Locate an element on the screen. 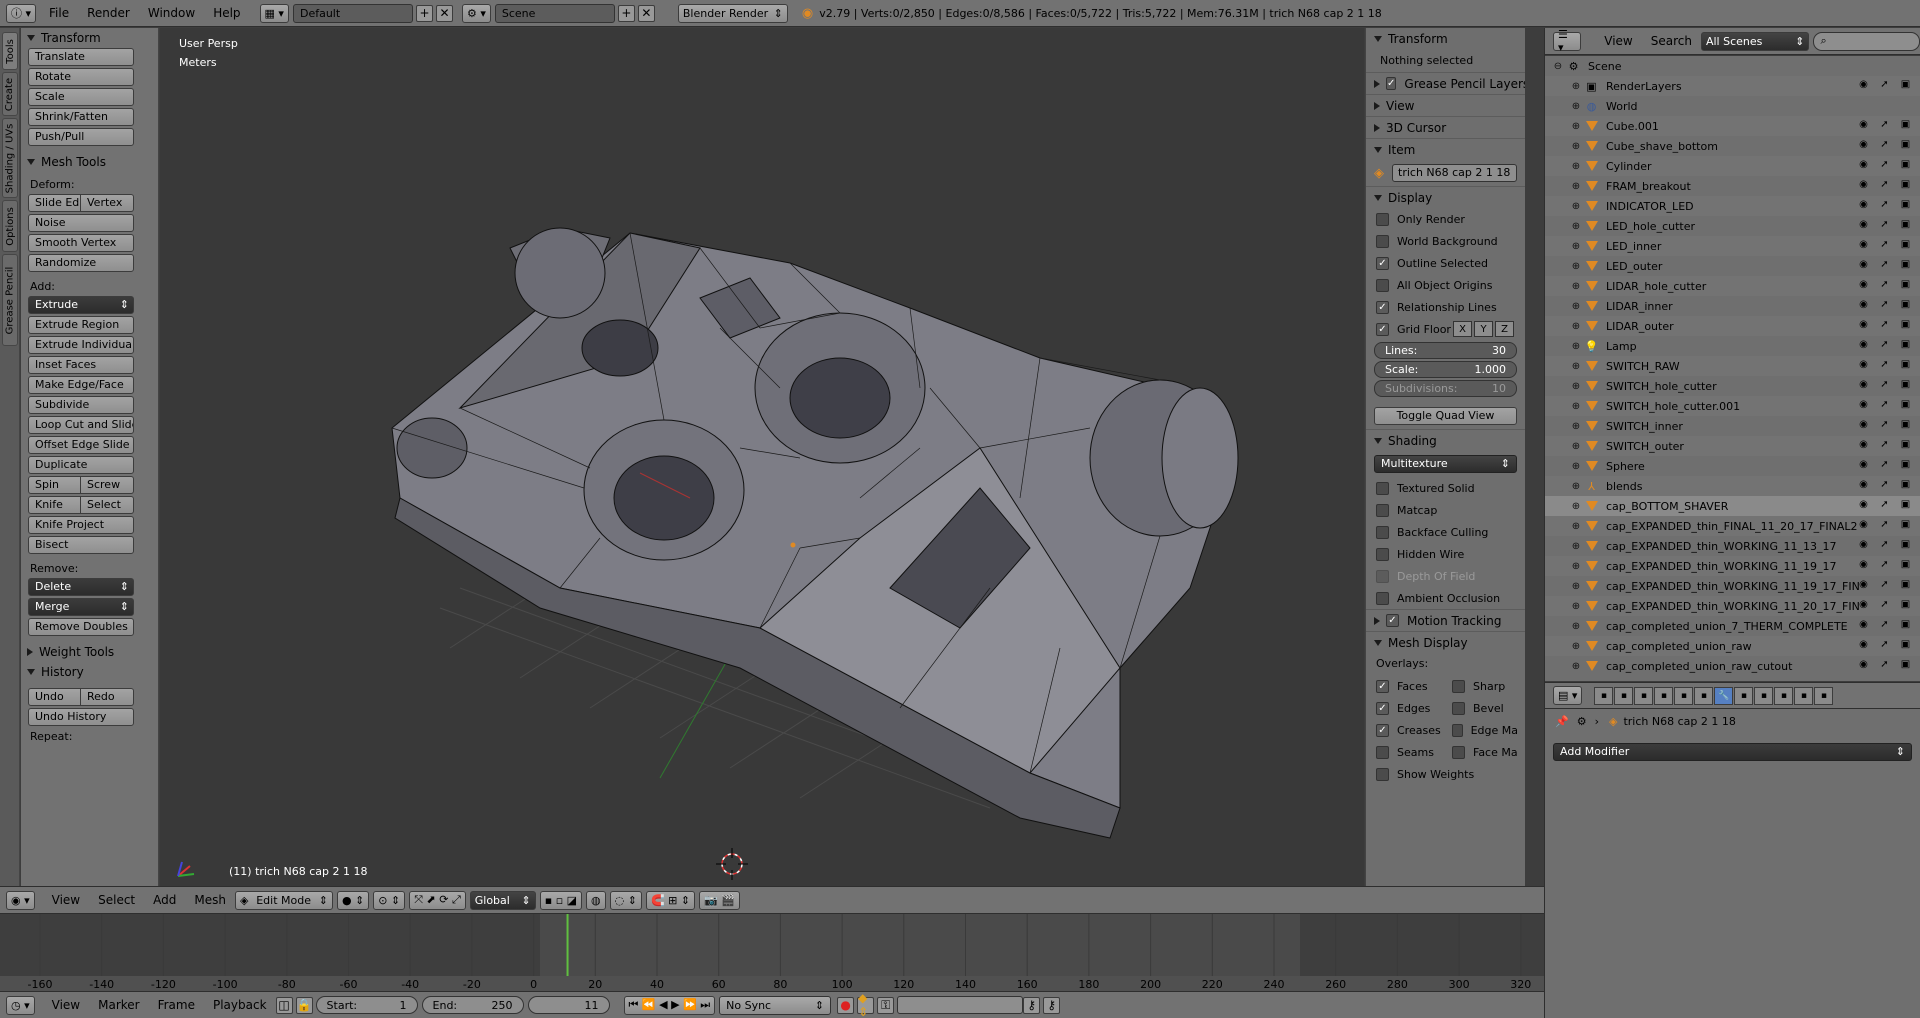  outliner-row: ⊕ cap_completed_union_7_THERM_COMPLETE ◉ ➚ ▣ is located at coordinates (1732, 626).